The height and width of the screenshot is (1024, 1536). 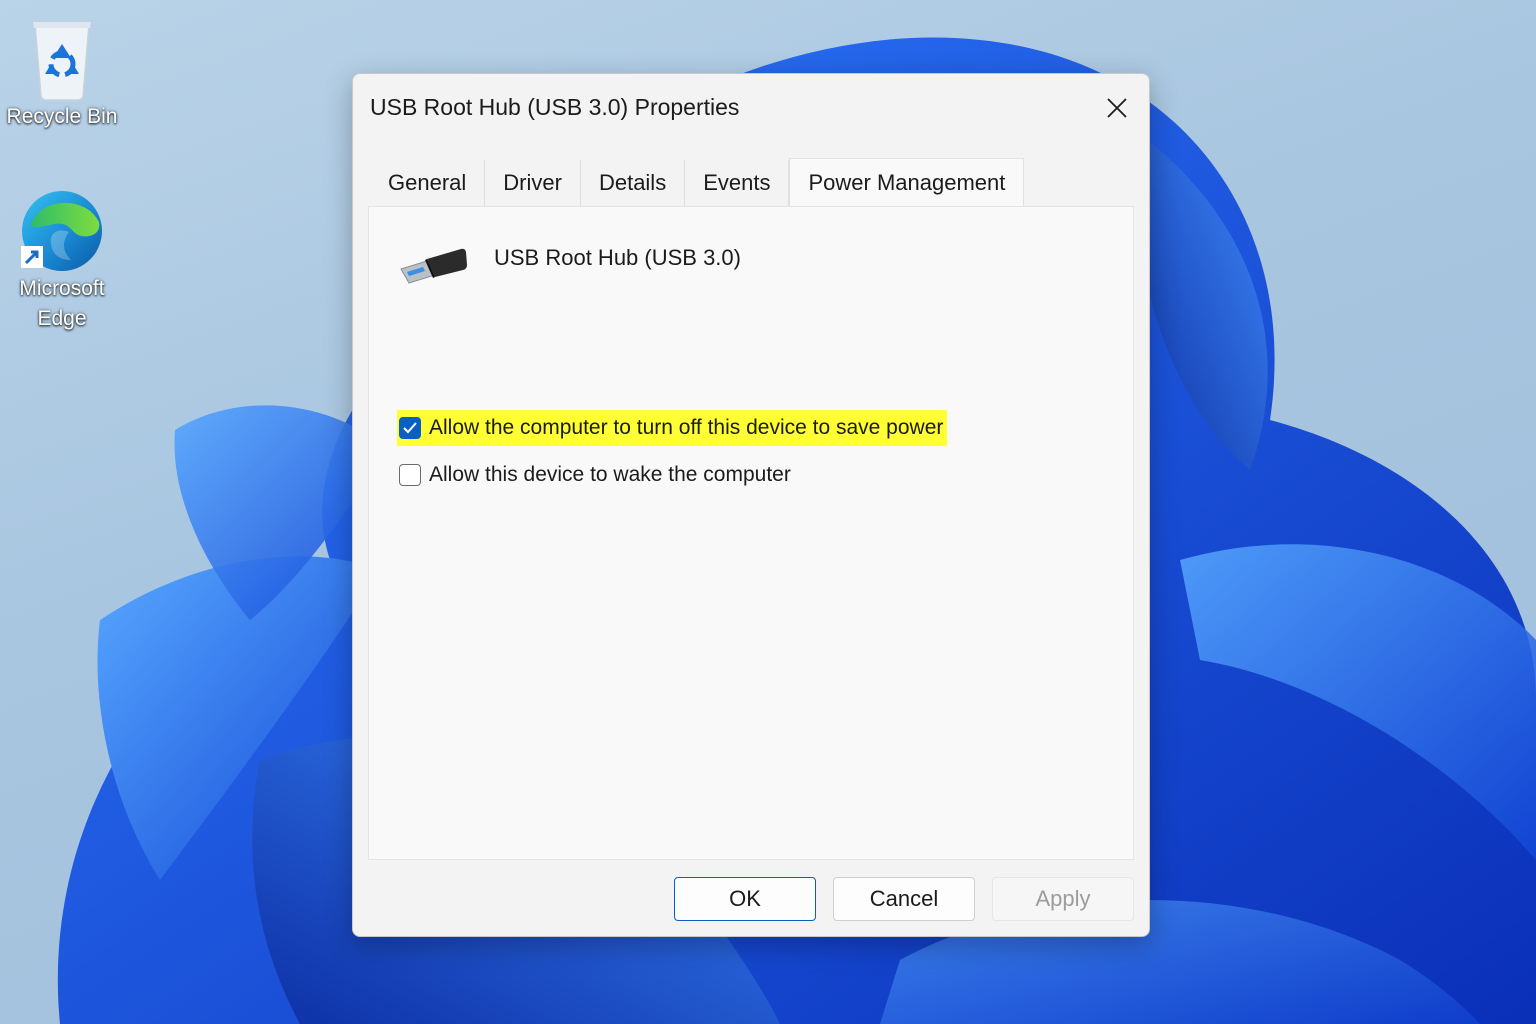 What do you see at coordinates (410, 475) in the screenshot?
I see `allow-wake-checkbox` at bounding box center [410, 475].